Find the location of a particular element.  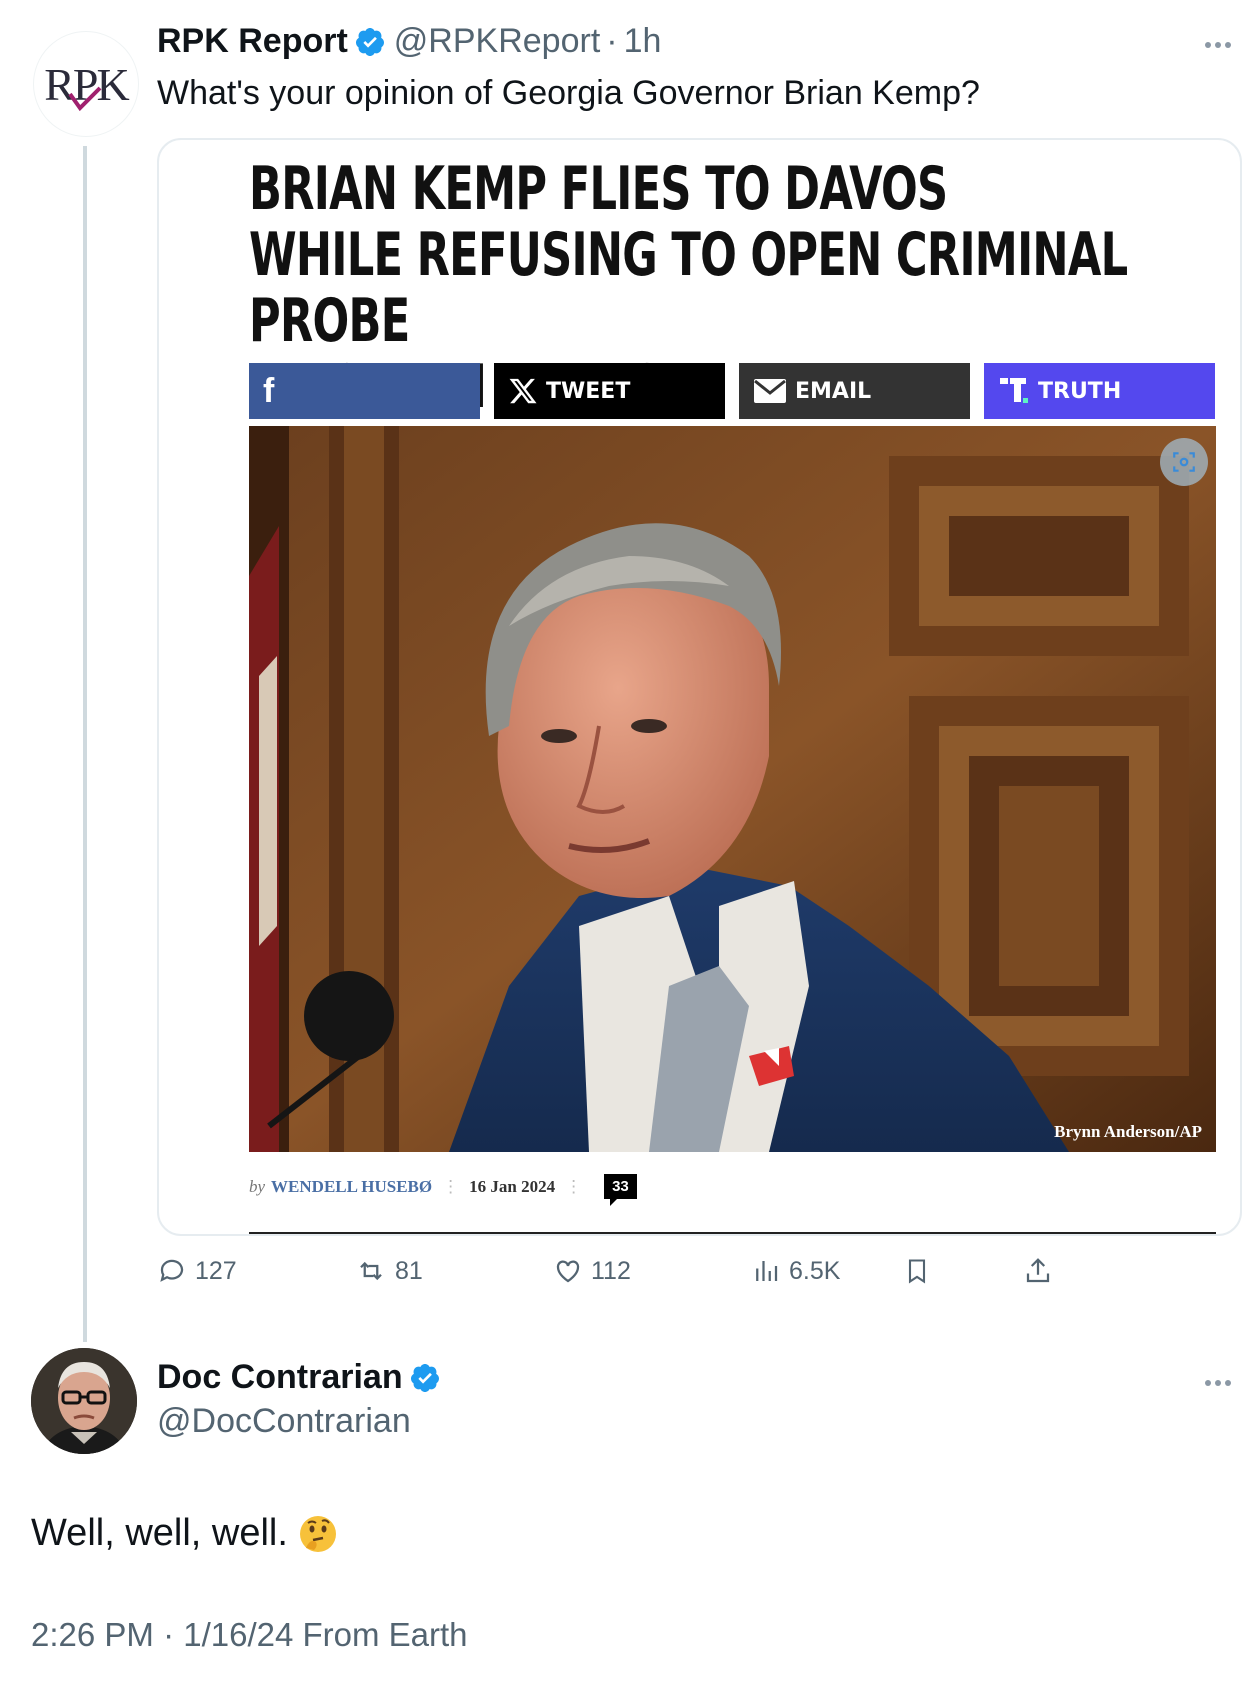

truth-share-label: TRUTH is located at coordinates (1080, 391).